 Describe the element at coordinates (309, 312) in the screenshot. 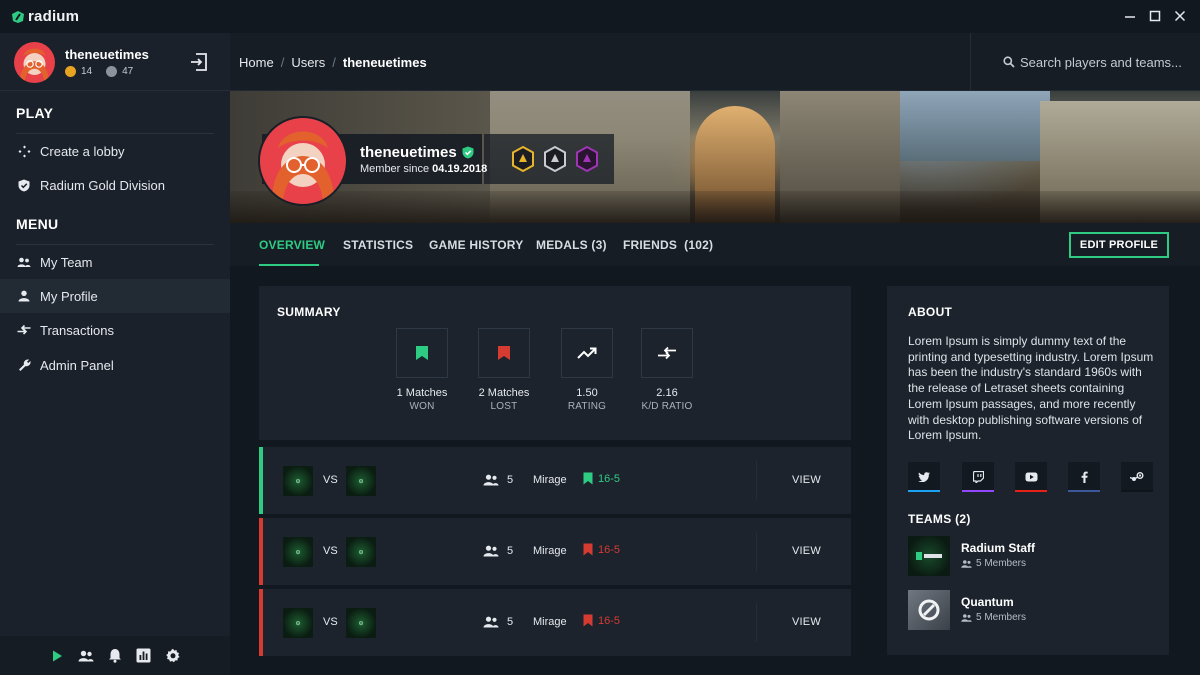

I see `summary-title: SUMMARY` at that location.